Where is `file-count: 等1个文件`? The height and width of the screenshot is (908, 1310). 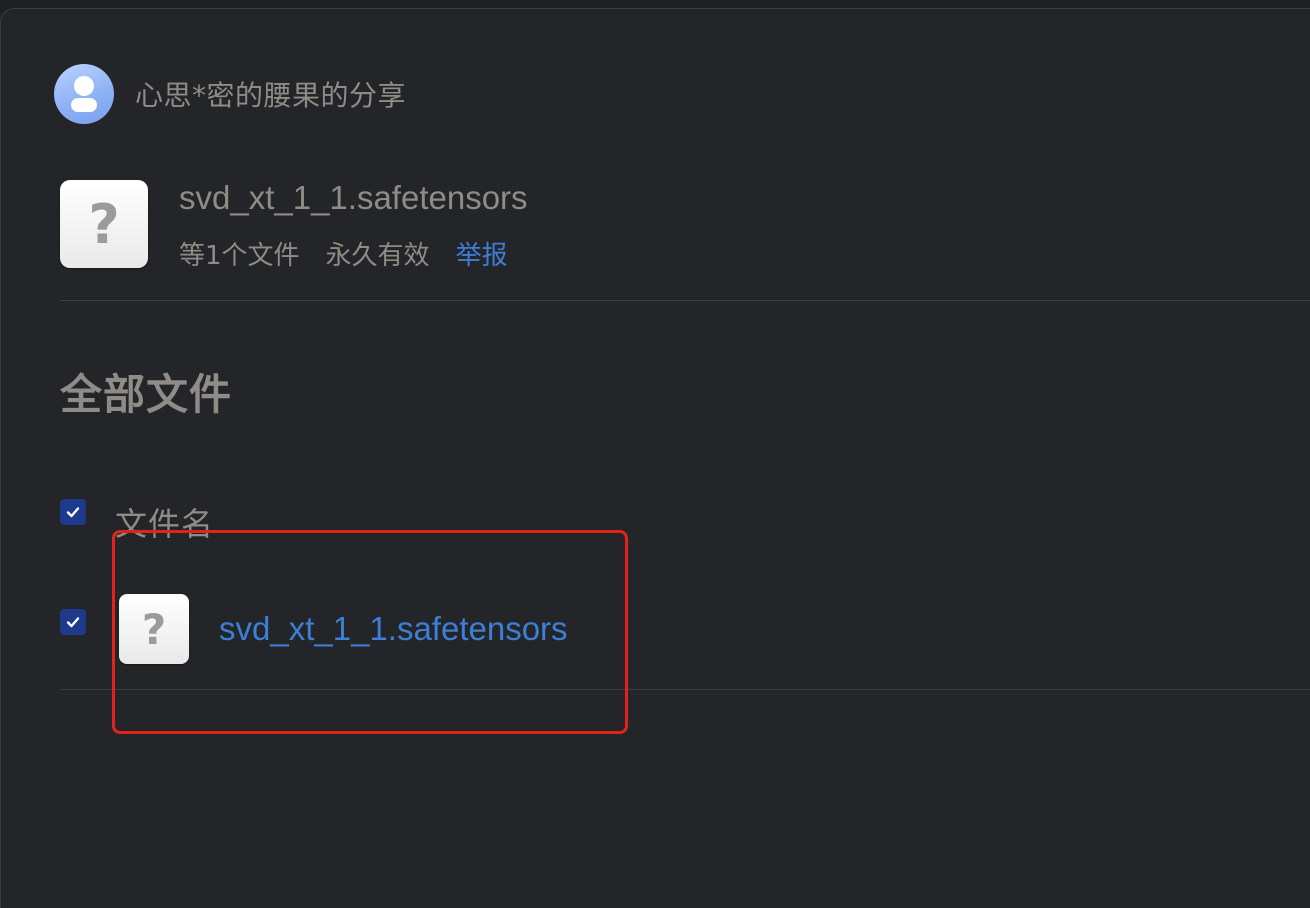 file-count: 等1个文件 is located at coordinates (239, 256).